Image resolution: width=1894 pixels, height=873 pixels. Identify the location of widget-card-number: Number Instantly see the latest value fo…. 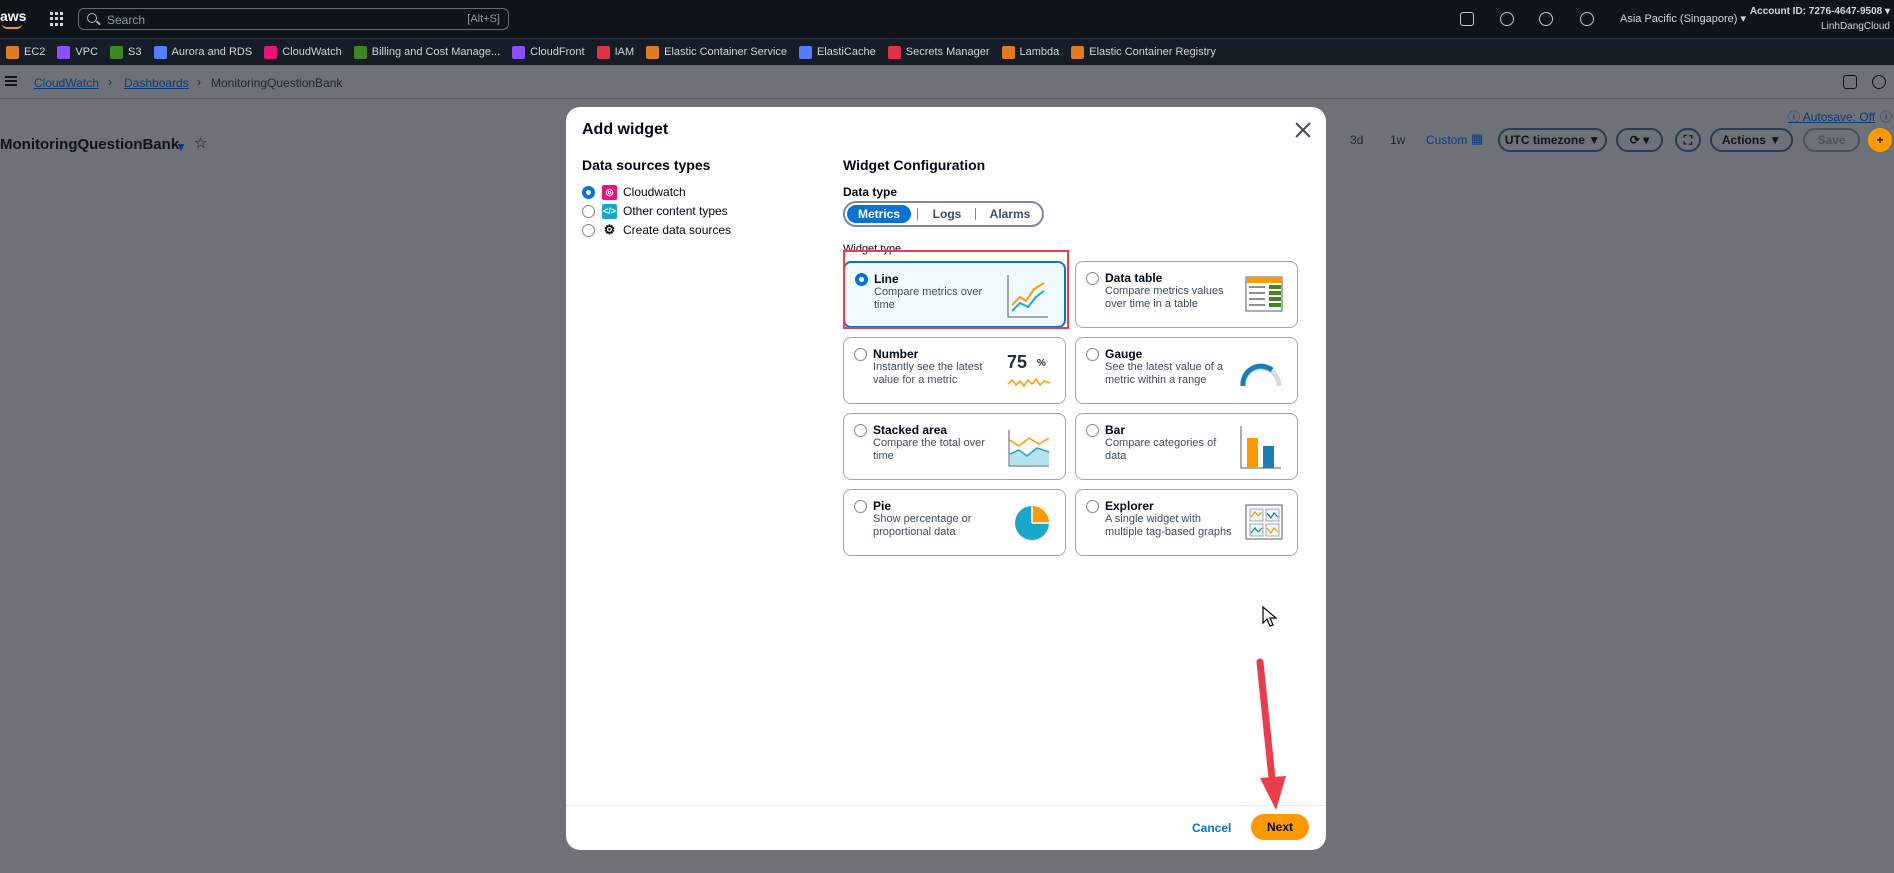
(954, 370).